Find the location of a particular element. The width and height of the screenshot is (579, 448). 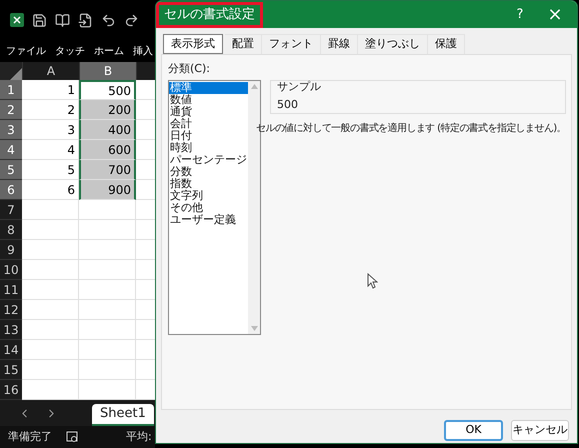

row-header: 5 is located at coordinates (11, 170).